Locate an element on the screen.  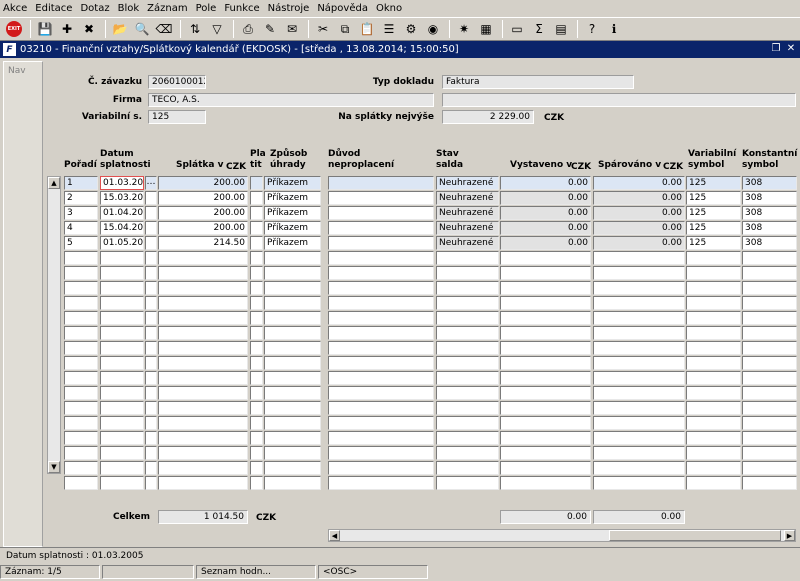
cell-datum: 15.03.2005 is located at coordinates (122, 198).